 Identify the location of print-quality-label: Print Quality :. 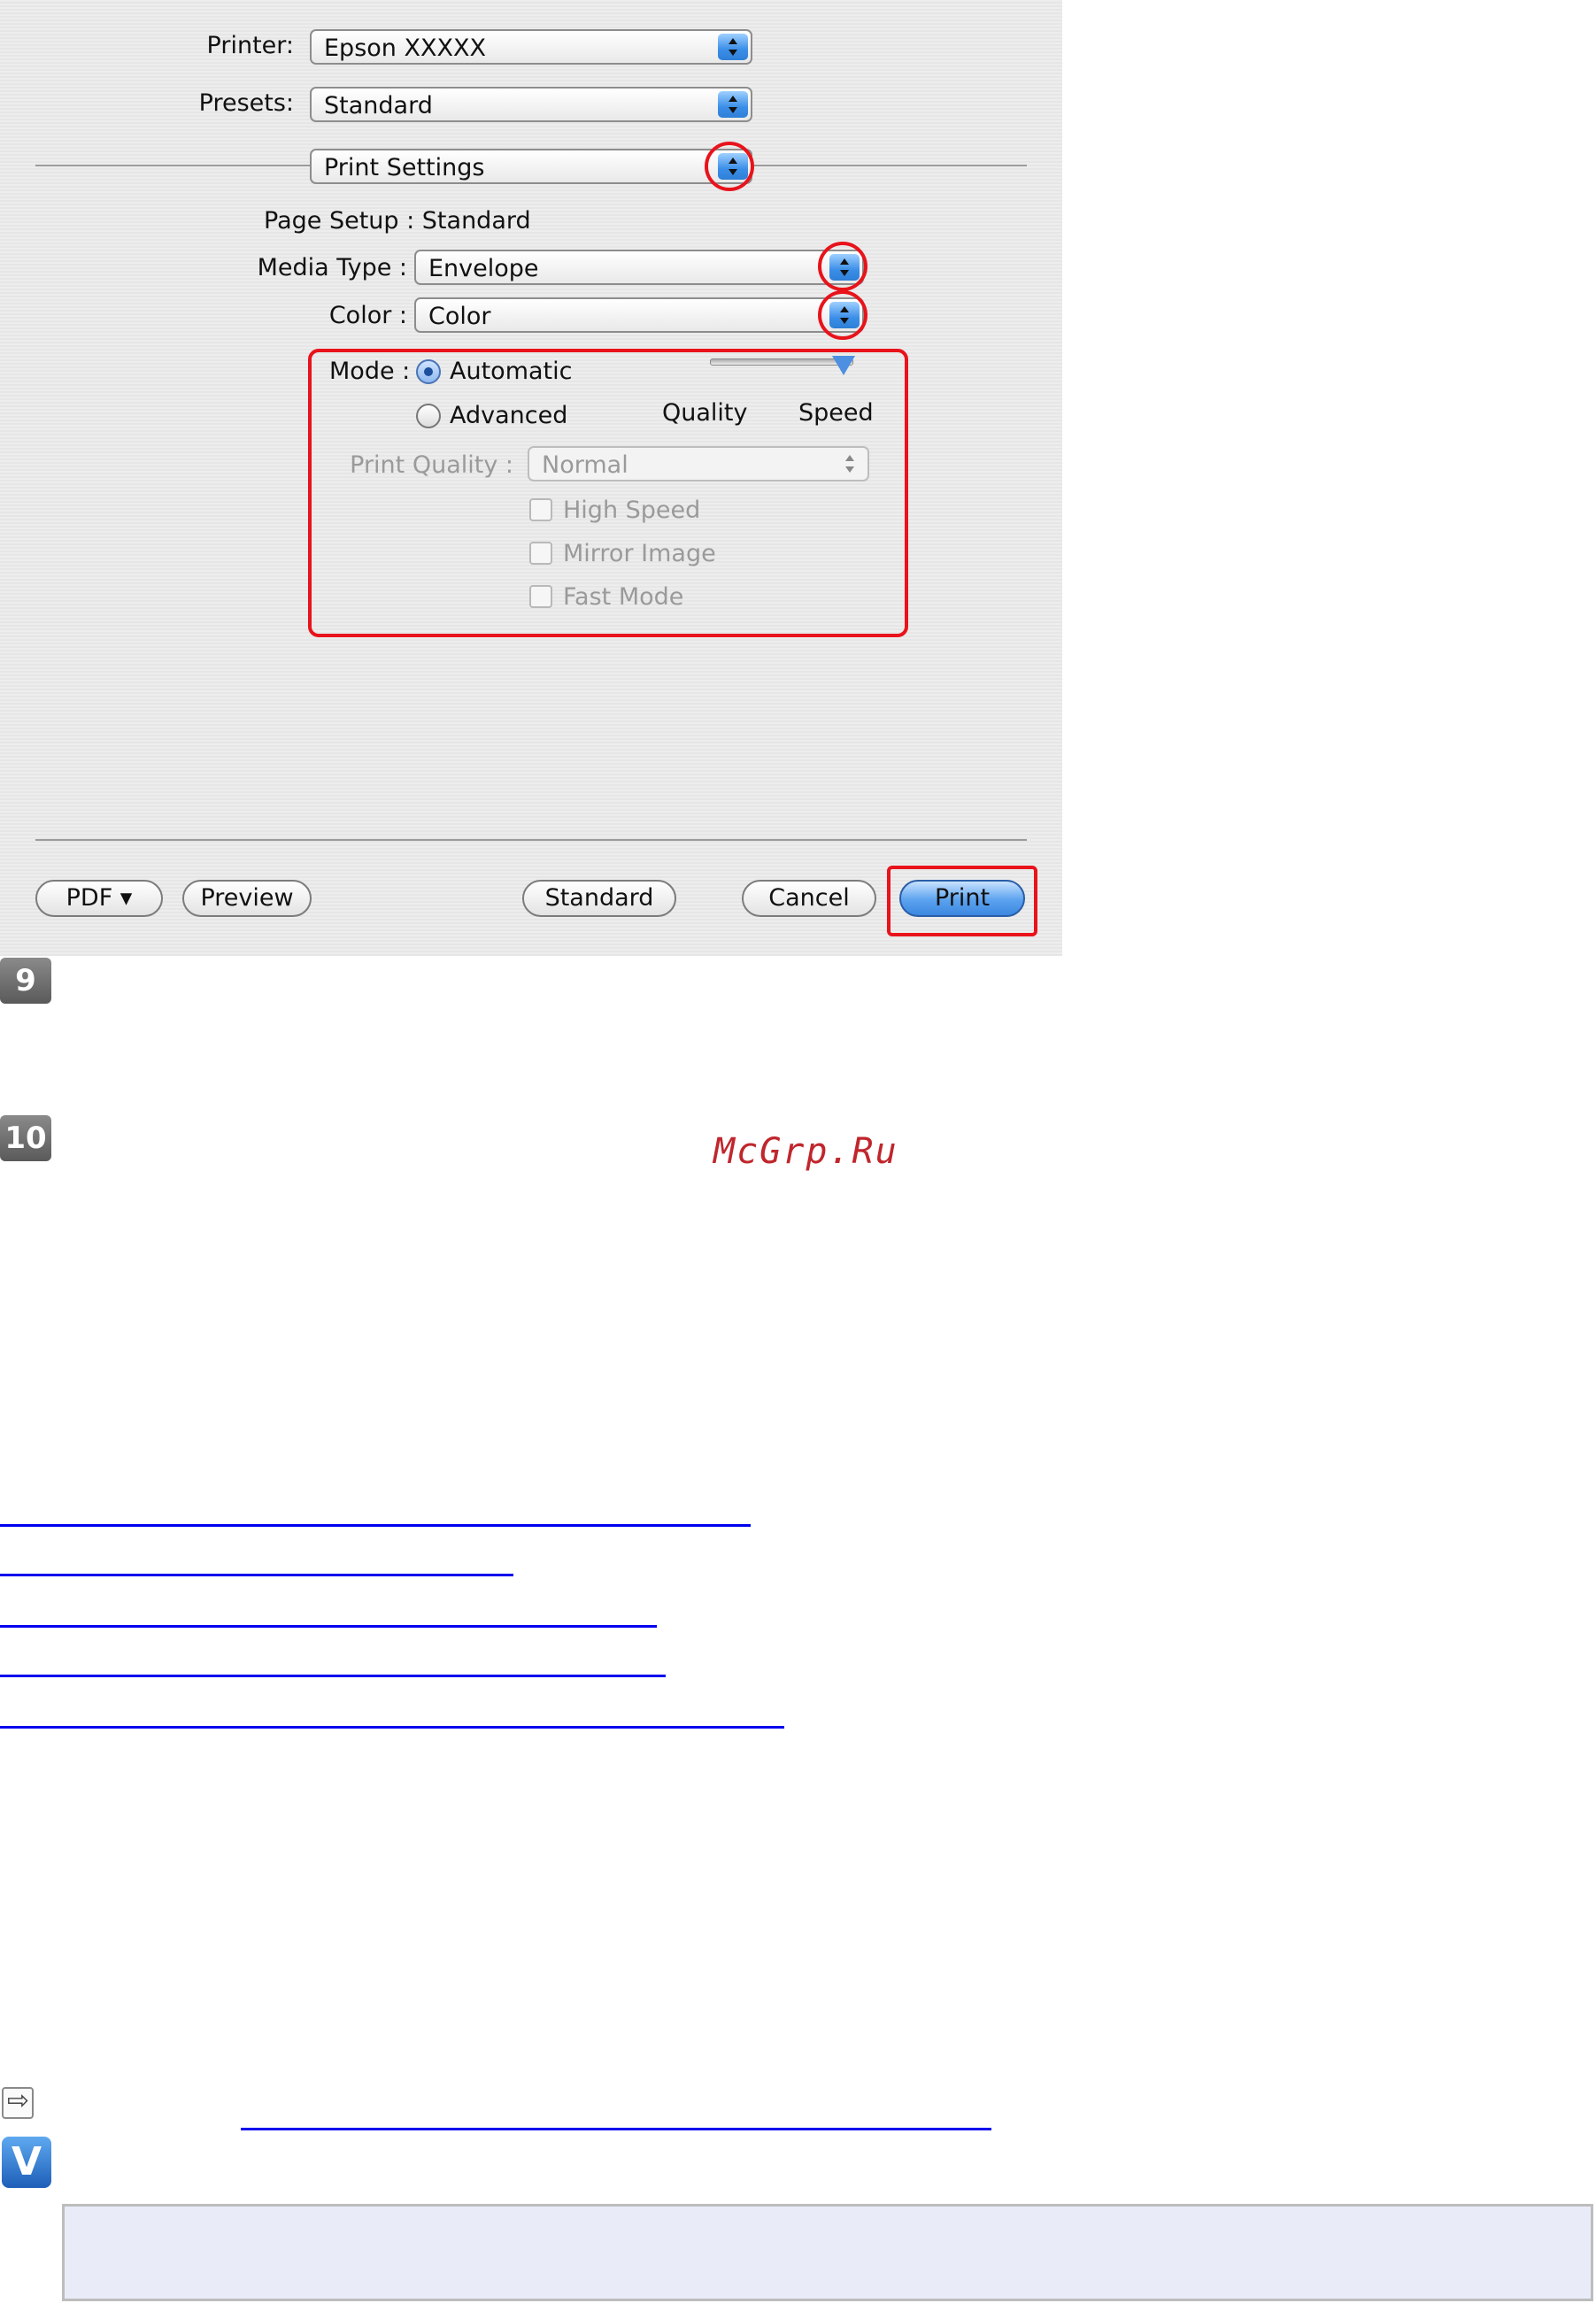
(431, 465).